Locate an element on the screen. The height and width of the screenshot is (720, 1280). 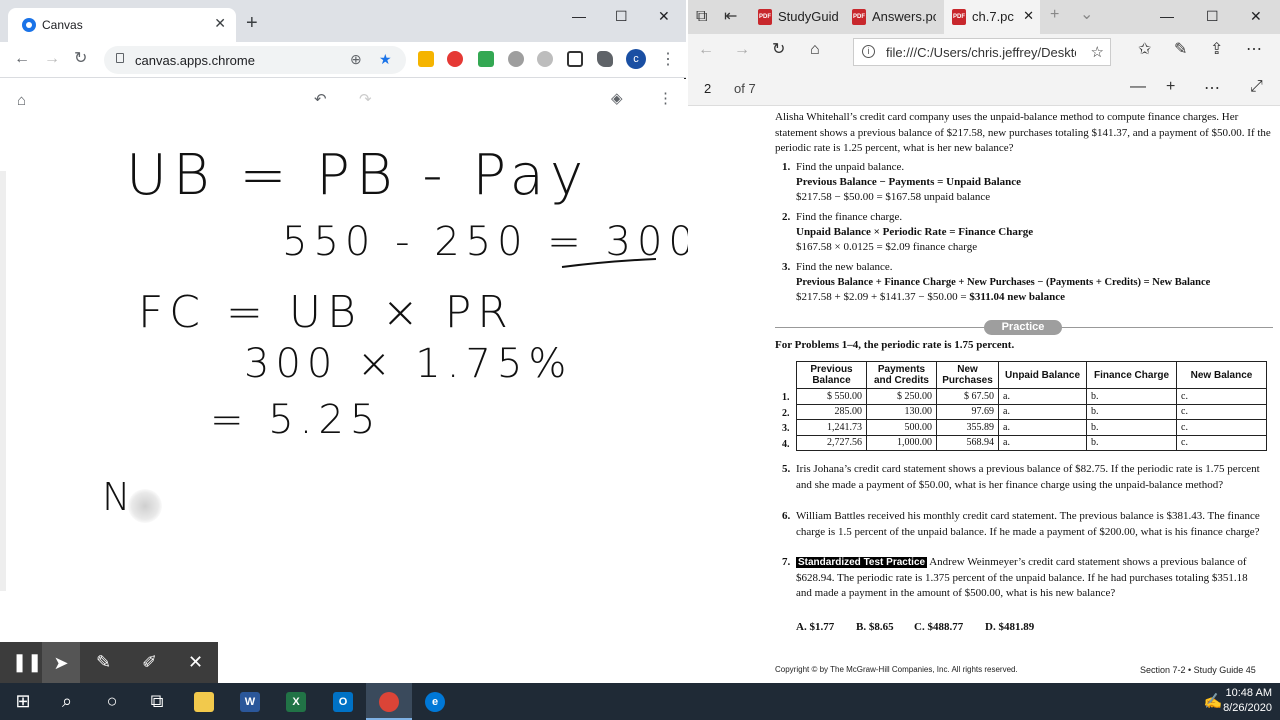
standardized-test-tag: Standardized Test Practice is located at coordinates (862, 562).